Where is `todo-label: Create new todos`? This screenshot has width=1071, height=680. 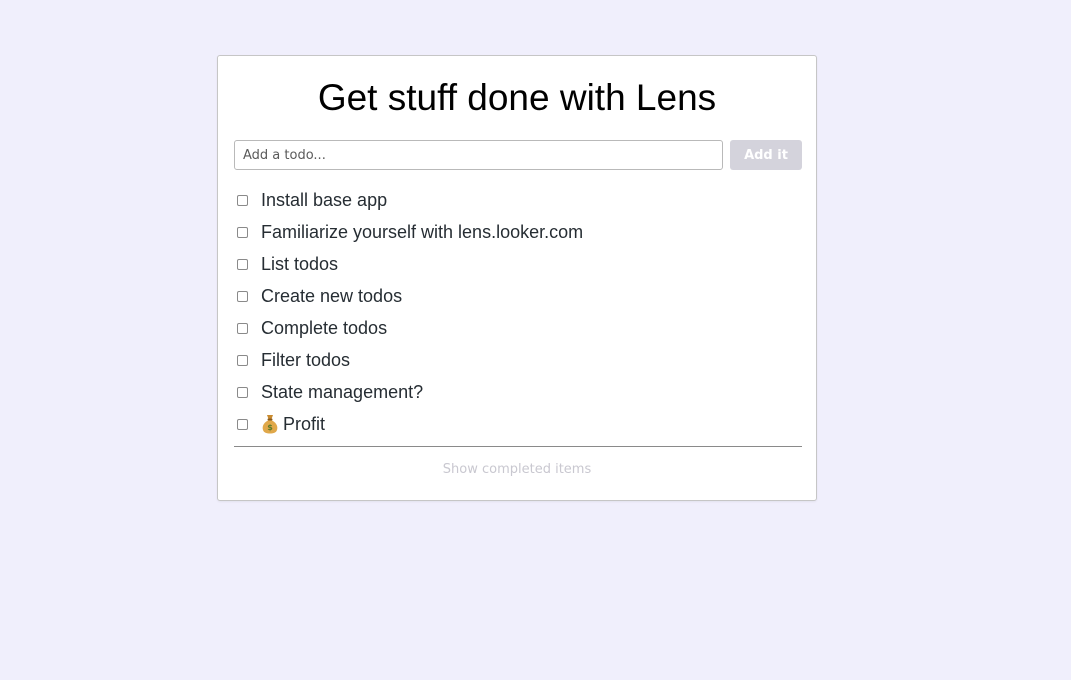 todo-label: Create new todos is located at coordinates (332, 295).